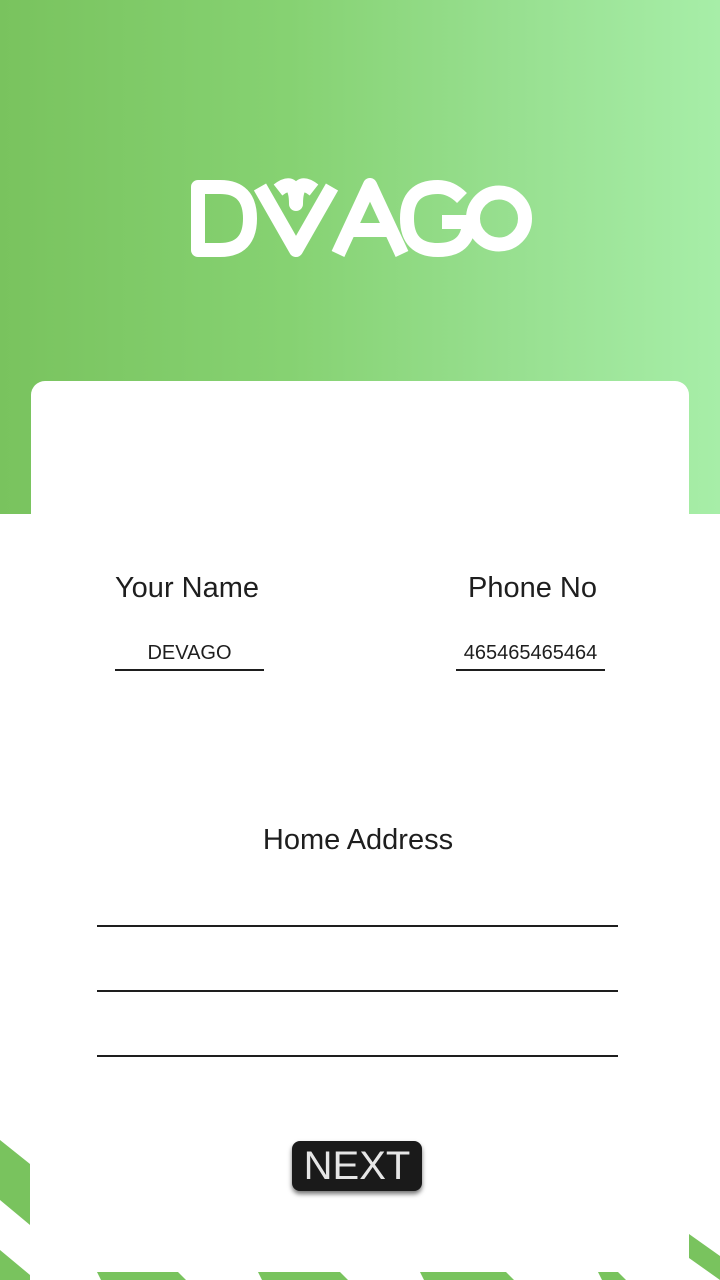 Image resolution: width=720 pixels, height=1280 pixels. I want to click on name-label: Your Name, so click(187, 588).